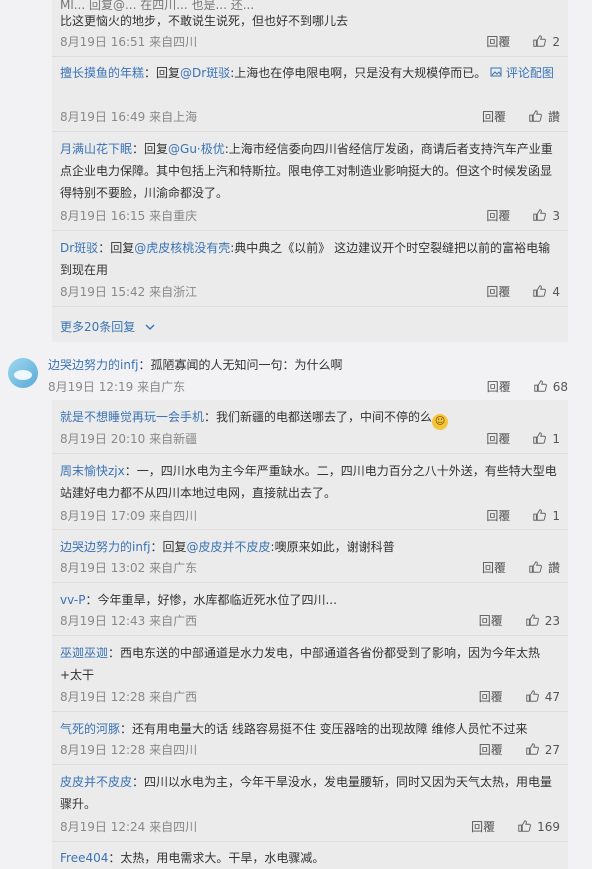  Describe the element at coordinates (529, 73) in the screenshot. I see `comment-image-label: 评论配图` at that location.